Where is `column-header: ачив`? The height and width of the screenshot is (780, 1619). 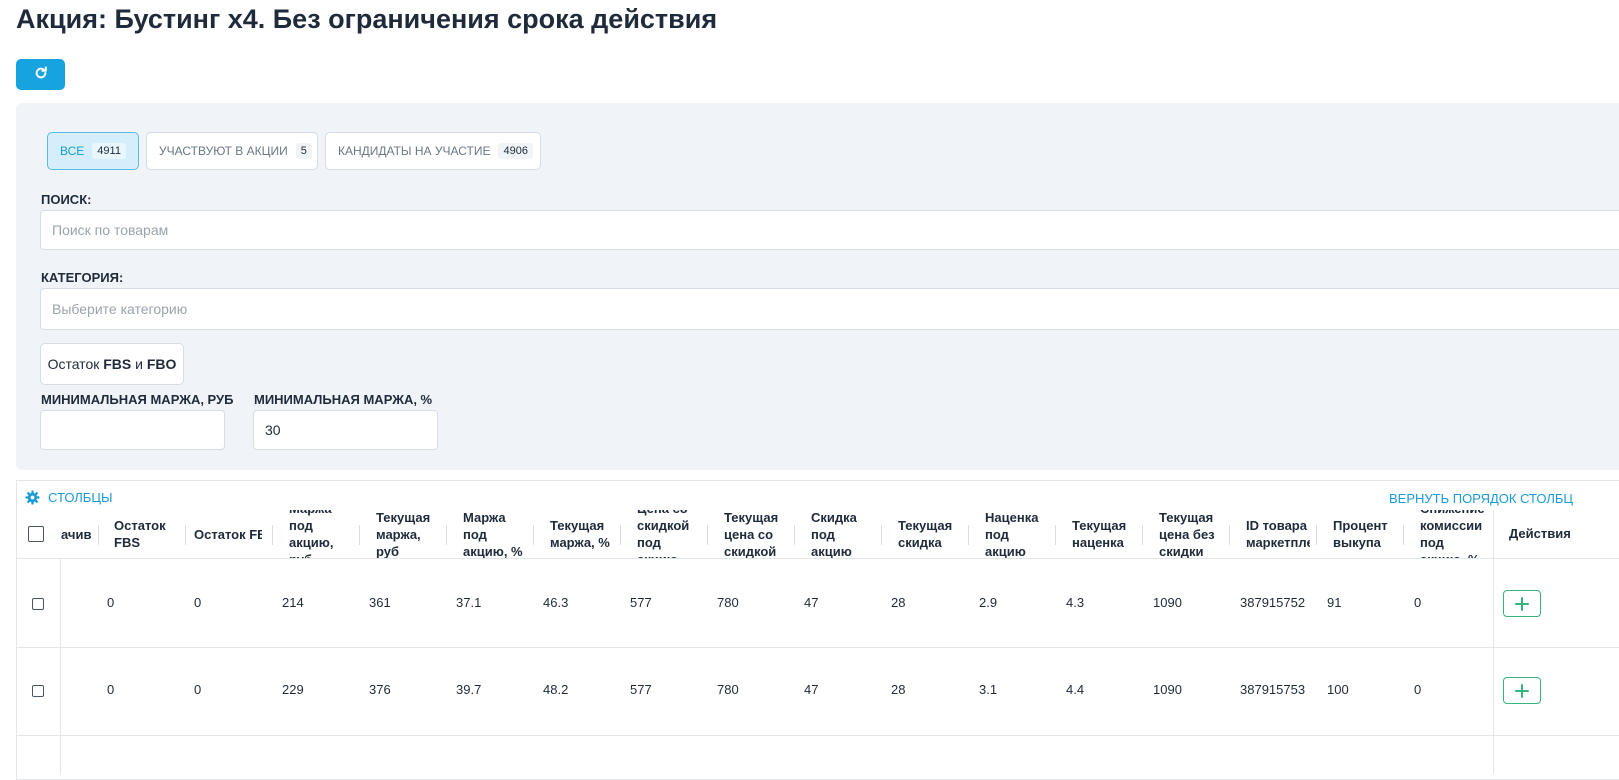 column-header: ачив is located at coordinates (79, 534).